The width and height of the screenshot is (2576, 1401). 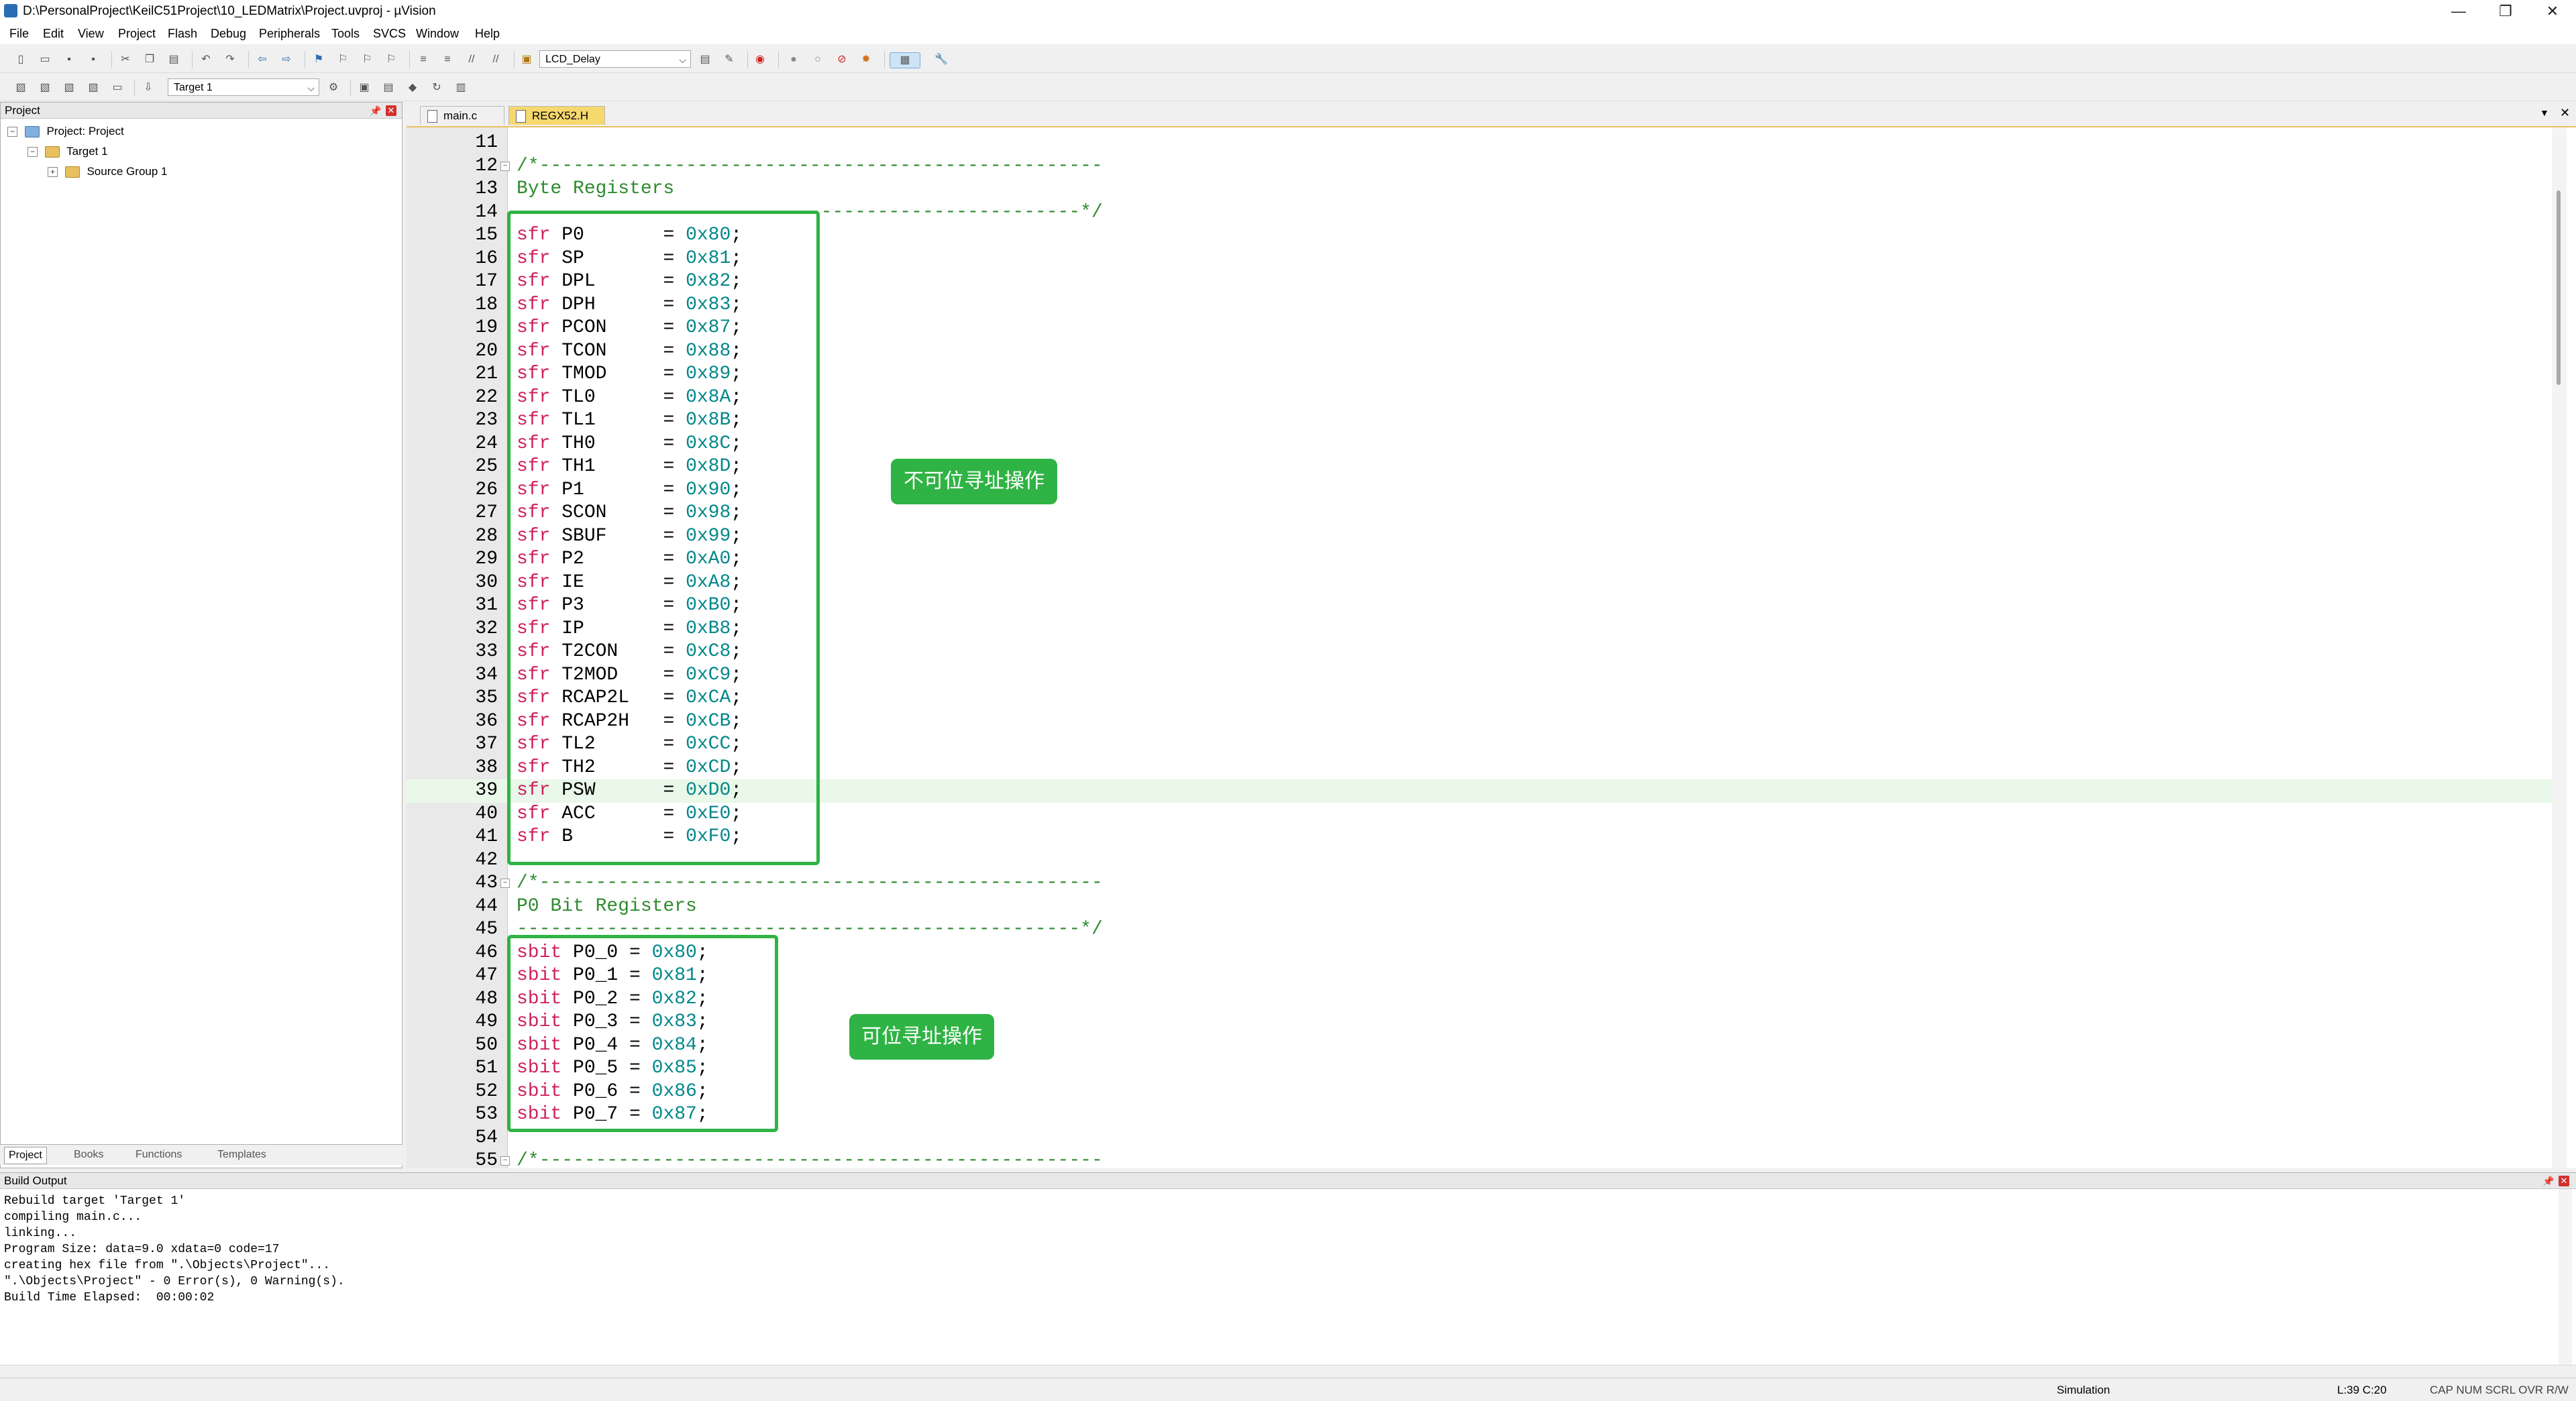 What do you see at coordinates (20, 87) in the screenshot?
I see `translate-icon: ▧` at bounding box center [20, 87].